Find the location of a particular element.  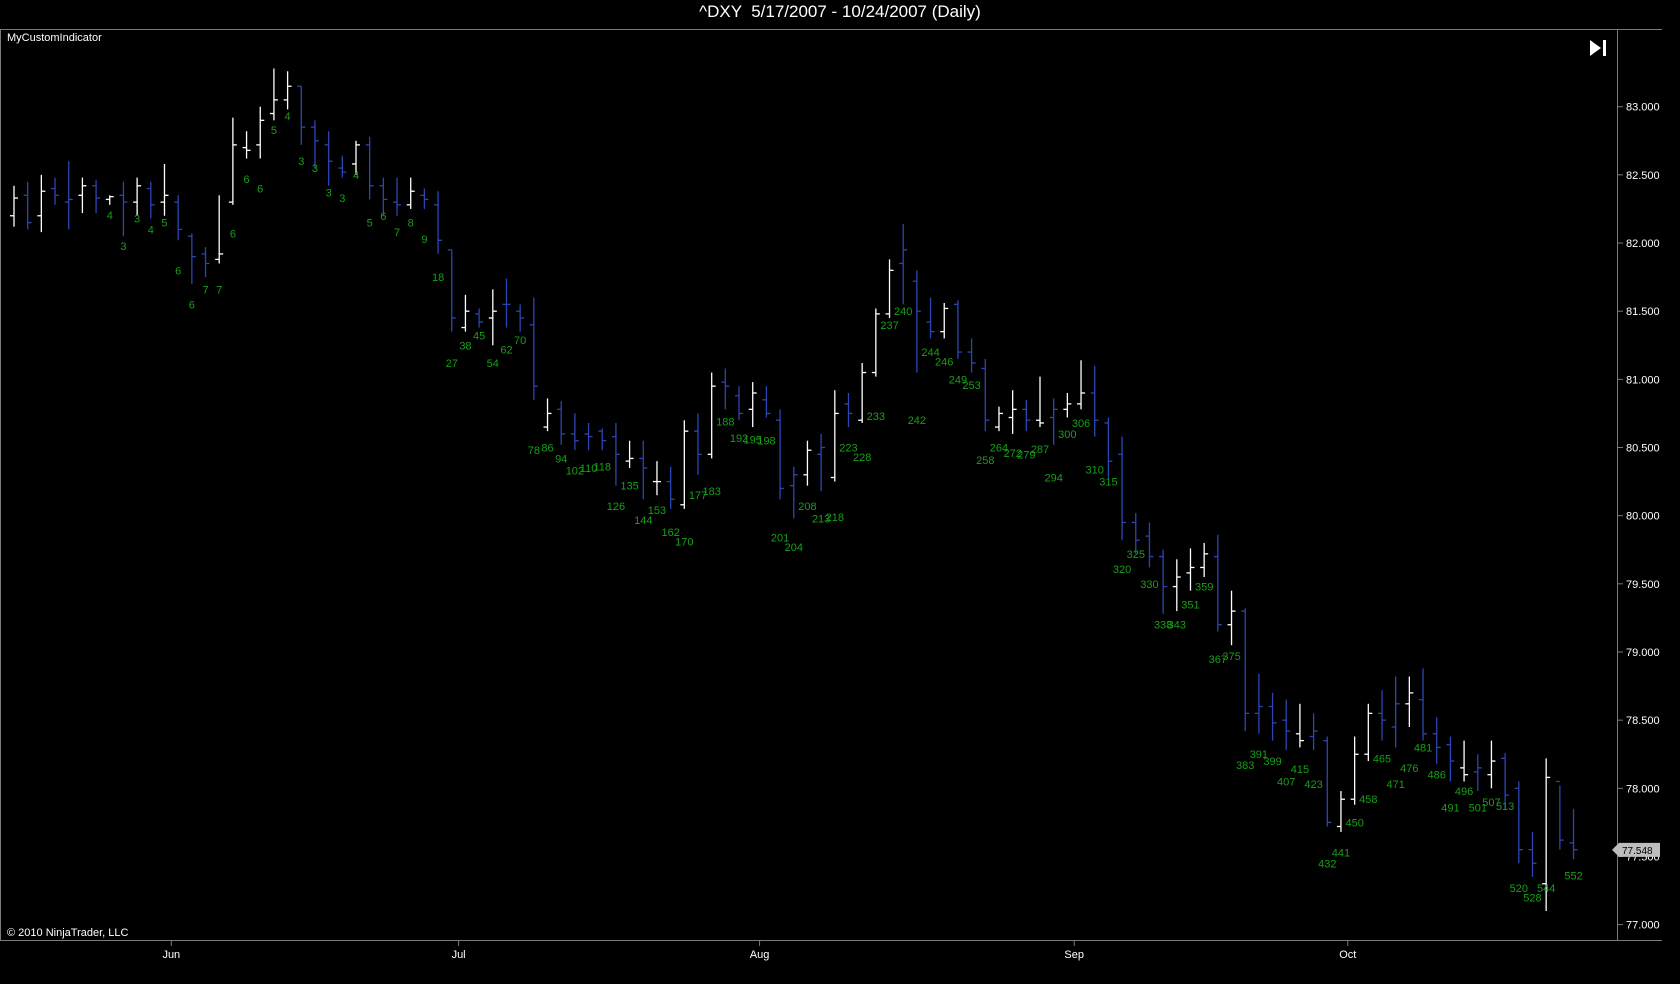

indicator-count-label: 375 is located at coordinates (1231, 657).